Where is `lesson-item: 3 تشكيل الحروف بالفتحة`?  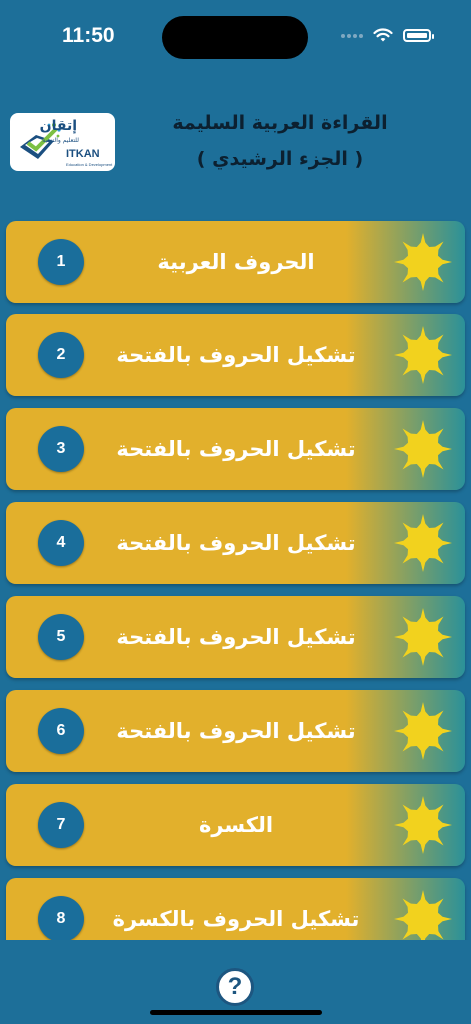
lesson-item: 3 تشكيل الحروف بالفتحة is located at coordinates (235, 449).